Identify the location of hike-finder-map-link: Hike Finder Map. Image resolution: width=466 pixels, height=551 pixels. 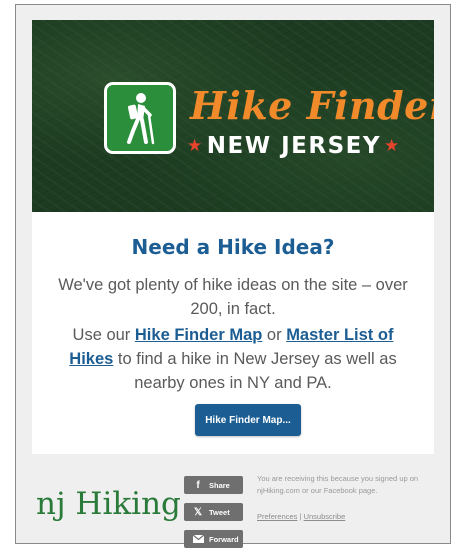
(198, 335).